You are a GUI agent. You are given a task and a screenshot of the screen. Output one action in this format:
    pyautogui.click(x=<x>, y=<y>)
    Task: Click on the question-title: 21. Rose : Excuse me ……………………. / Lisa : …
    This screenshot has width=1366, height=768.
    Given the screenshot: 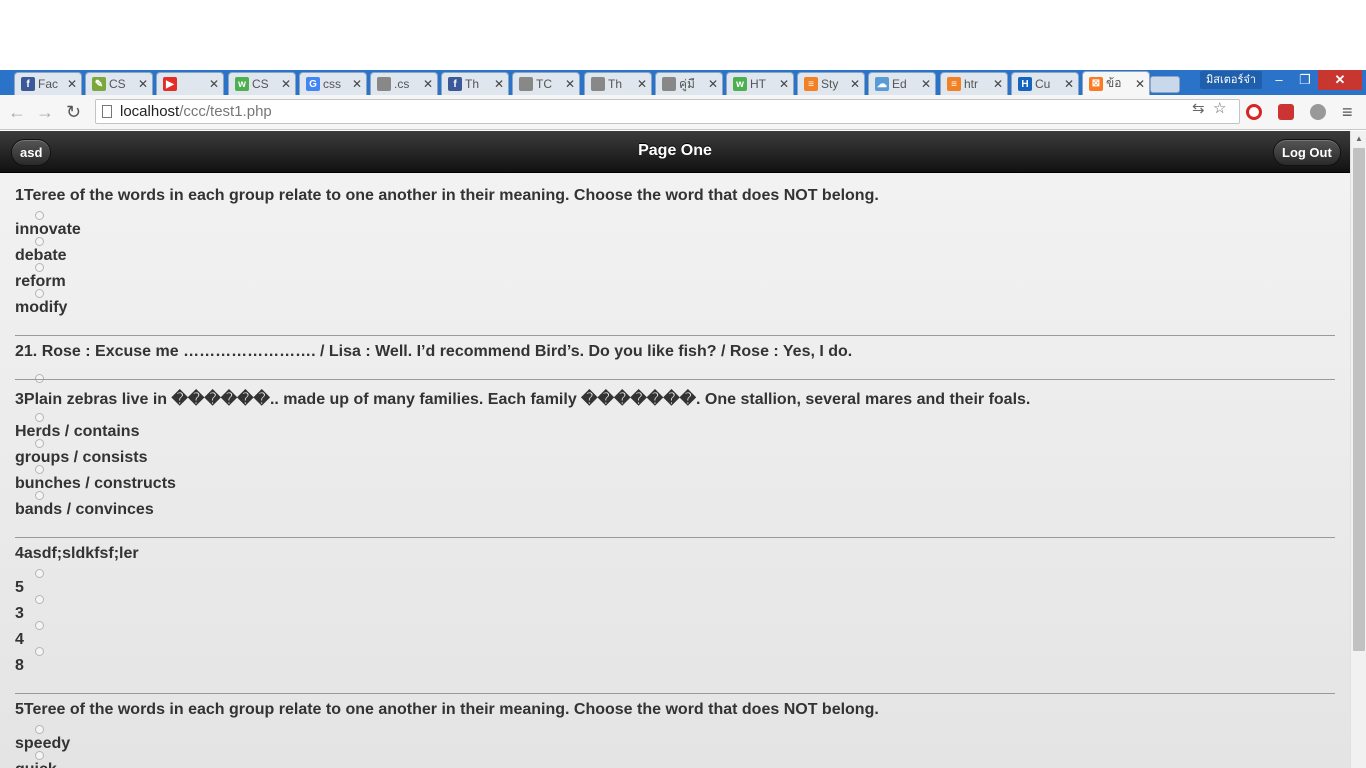 What is the action you would take?
    pyautogui.click(x=434, y=351)
    